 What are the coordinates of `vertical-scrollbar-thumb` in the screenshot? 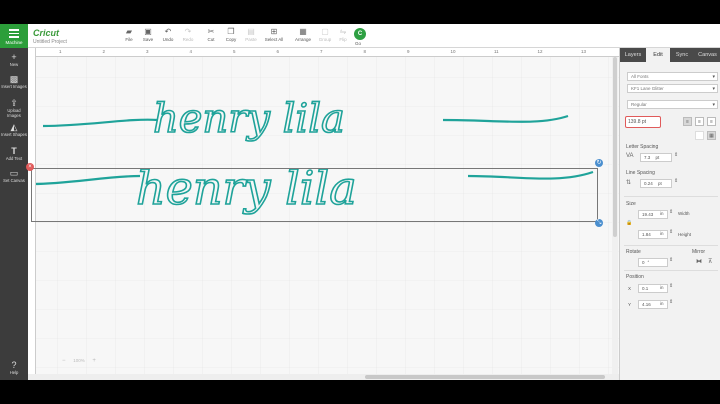 It's located at (615, 147).